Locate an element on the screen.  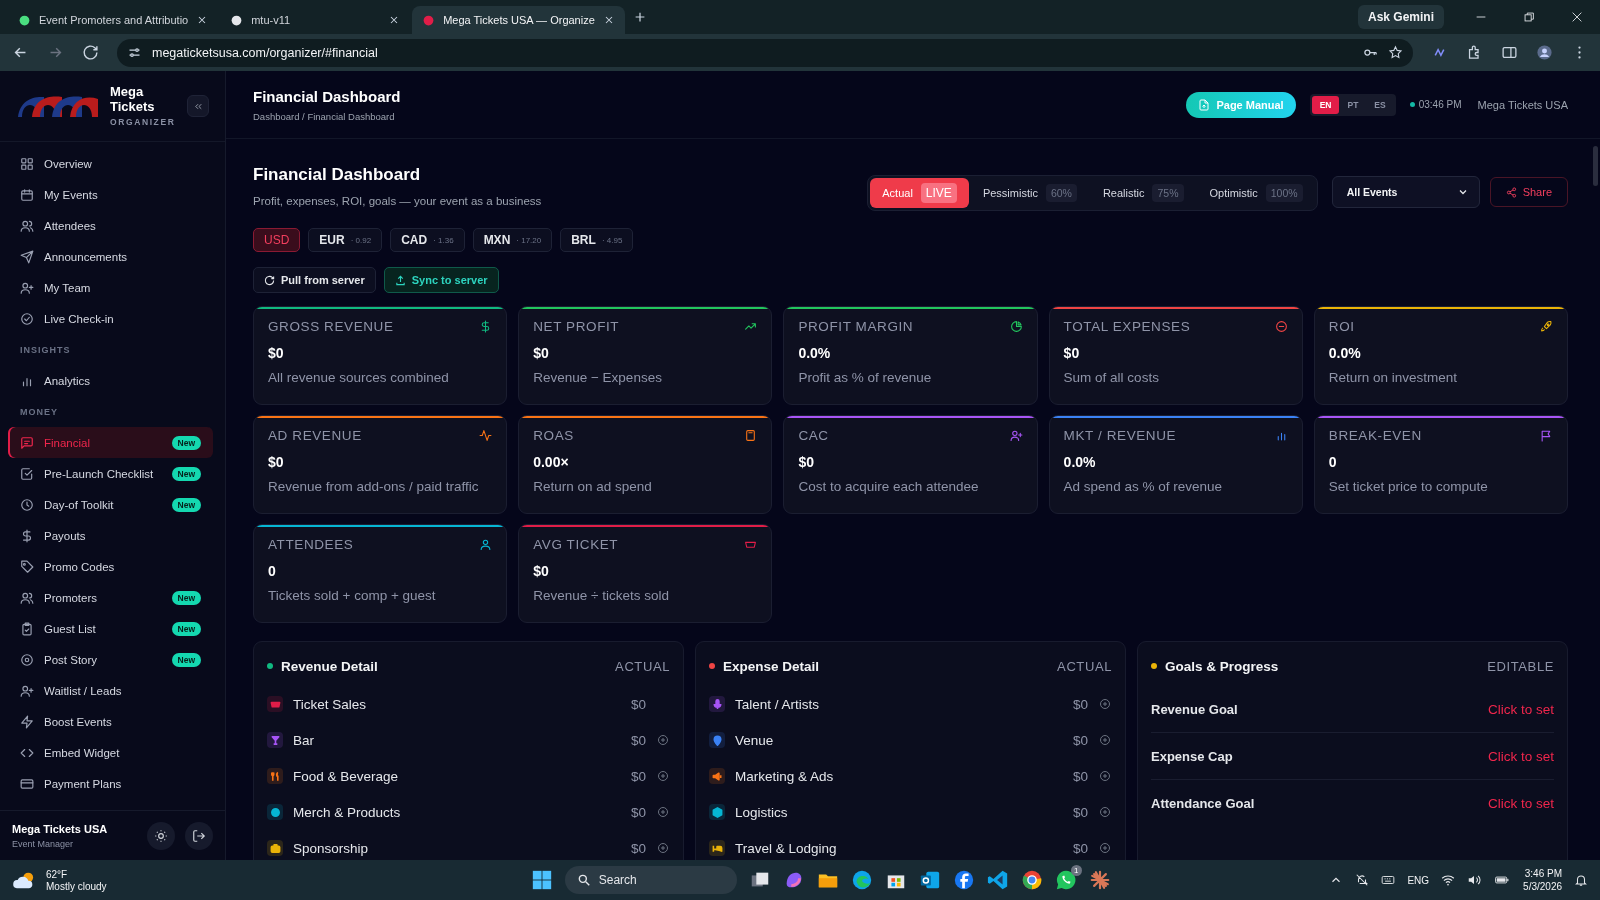
language-tab: PT is located at coordinates (1353, 104).